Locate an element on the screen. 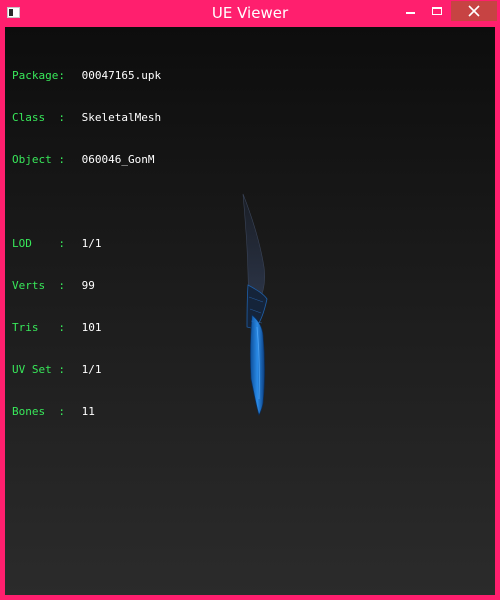 Image resolution: width=500 pixels, height=600 pixels. title-bar: UE Viewer is located at coordinates (250, 13).